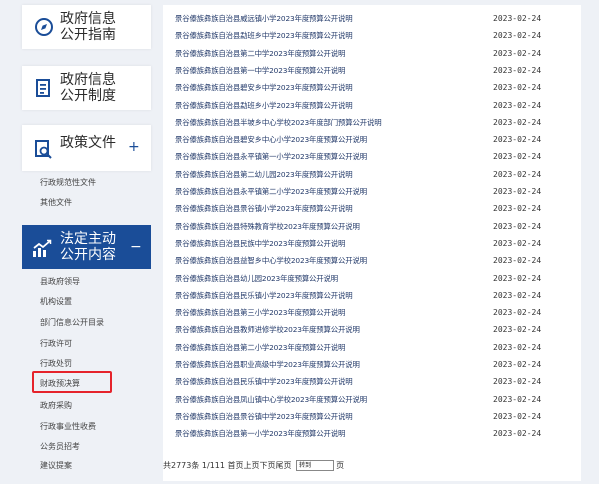 The width and height of the screenshot is (599, 484). What do you see at coordinates (44, 88) in the screenshot?
I see `document-list-icon` at bounding box center [44, 88].